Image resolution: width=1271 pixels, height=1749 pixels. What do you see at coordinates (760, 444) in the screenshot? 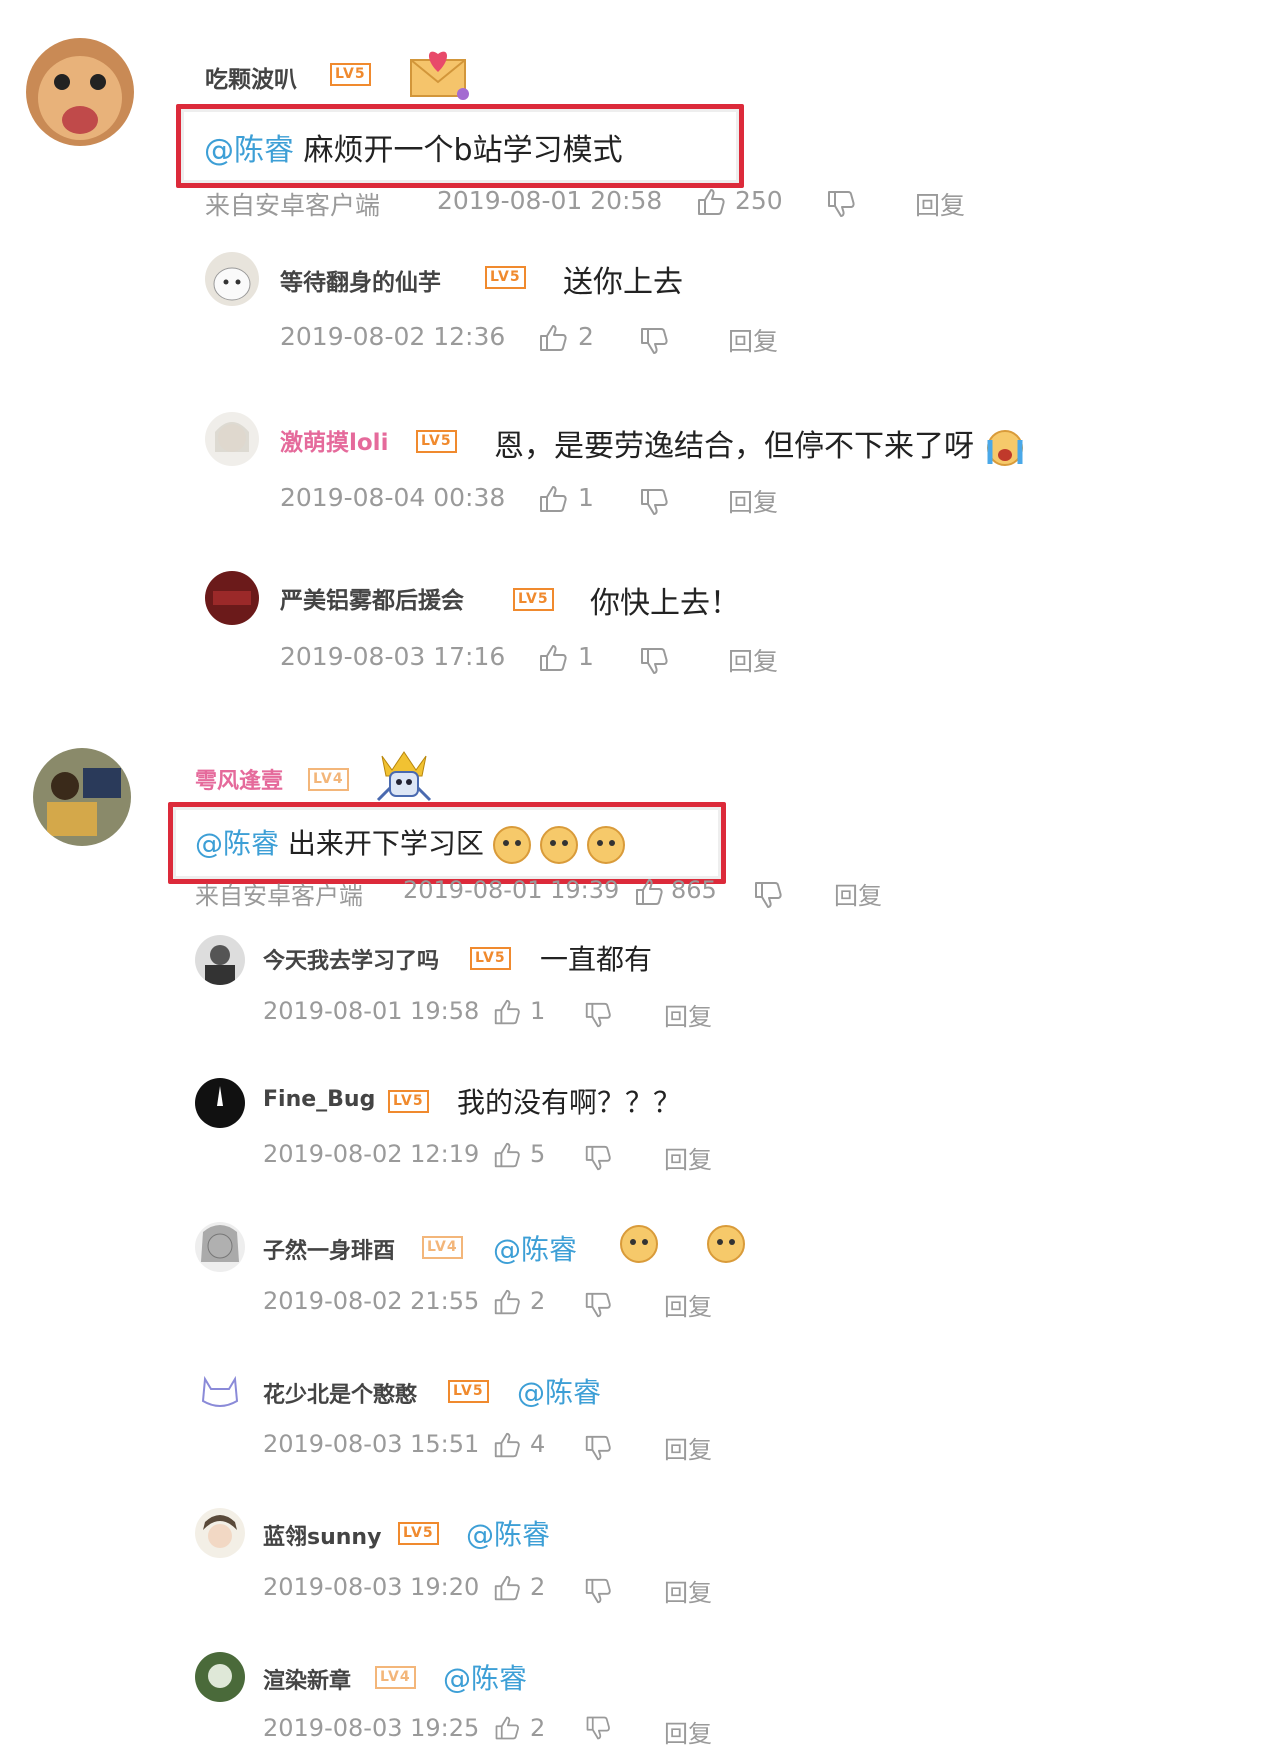
I see `reply-text: 恩，是要劳逸结合，但停不下来了呀` at bounding box center [760, 444].